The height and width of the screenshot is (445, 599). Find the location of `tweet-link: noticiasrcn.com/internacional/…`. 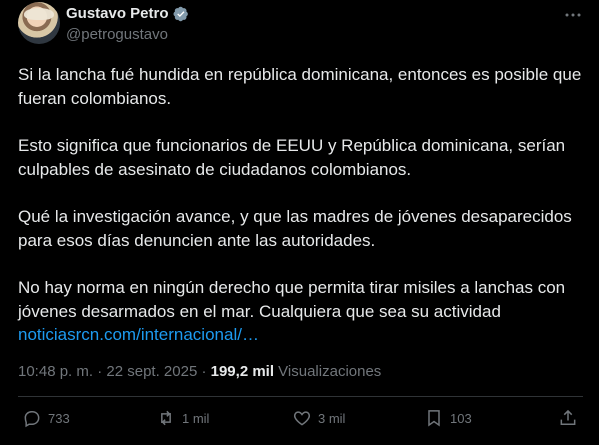

tweet-link: noticiasrcn.com/internacional/… is located at coordinates (138, 334).